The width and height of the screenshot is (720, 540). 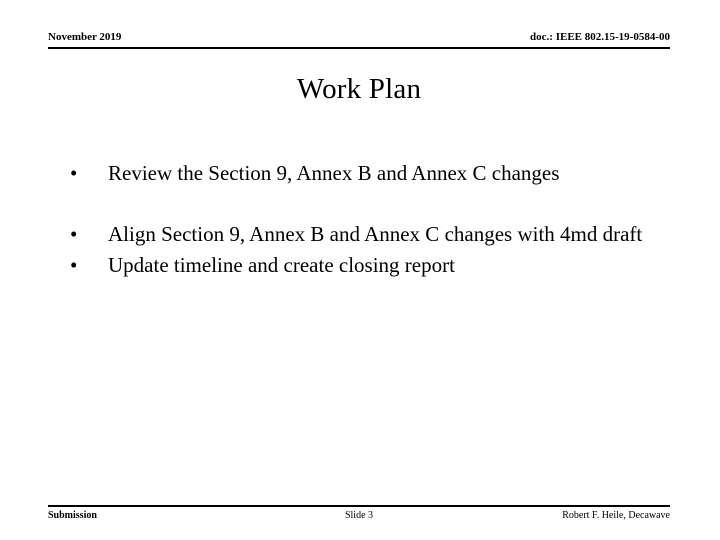 I want to click on footer-author: Robert F. Heile, Decawave, so click(x=616, y=515).